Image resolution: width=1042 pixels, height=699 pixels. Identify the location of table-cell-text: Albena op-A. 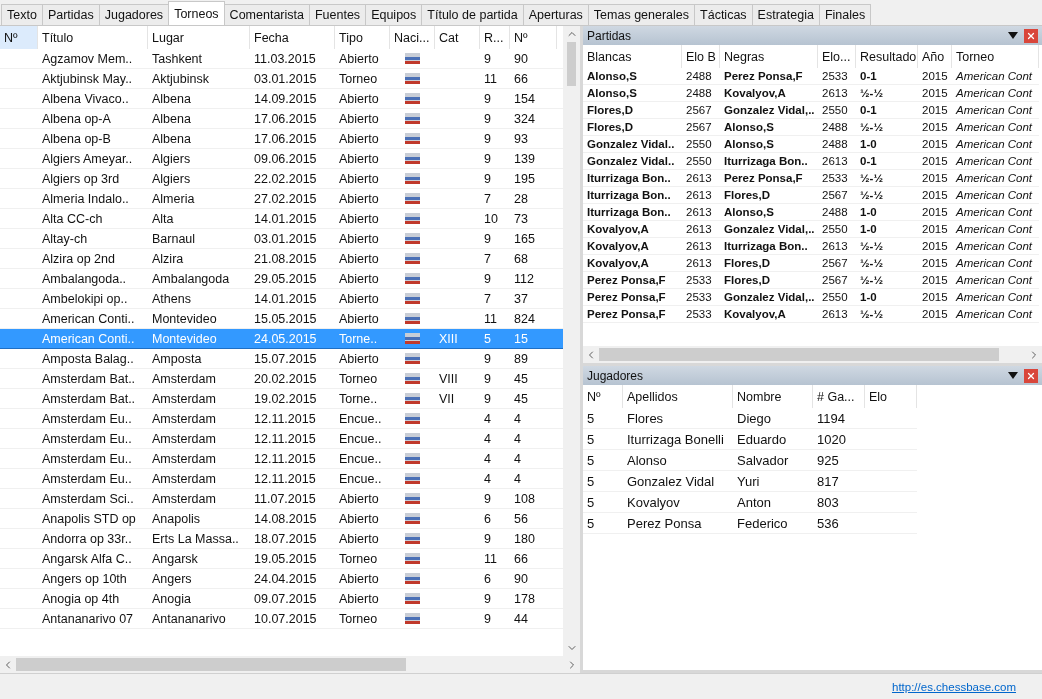
(76, 119).